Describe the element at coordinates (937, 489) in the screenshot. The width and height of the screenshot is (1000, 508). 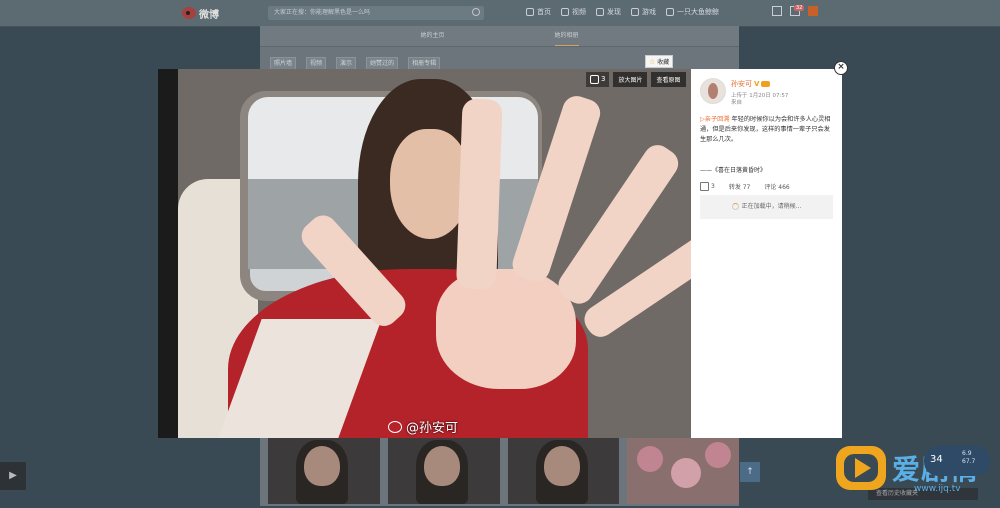
I see `watermark-url: www.ijq.tv` at that location.